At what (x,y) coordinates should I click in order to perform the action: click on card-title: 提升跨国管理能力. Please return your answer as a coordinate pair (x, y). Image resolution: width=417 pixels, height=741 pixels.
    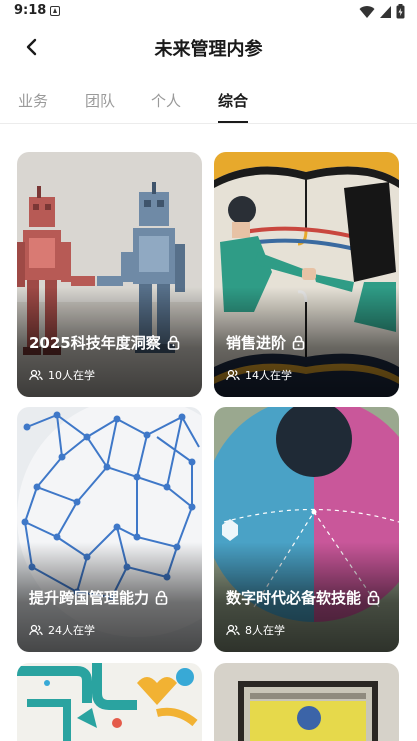
    Looking at the image, I should click on (98, 597).